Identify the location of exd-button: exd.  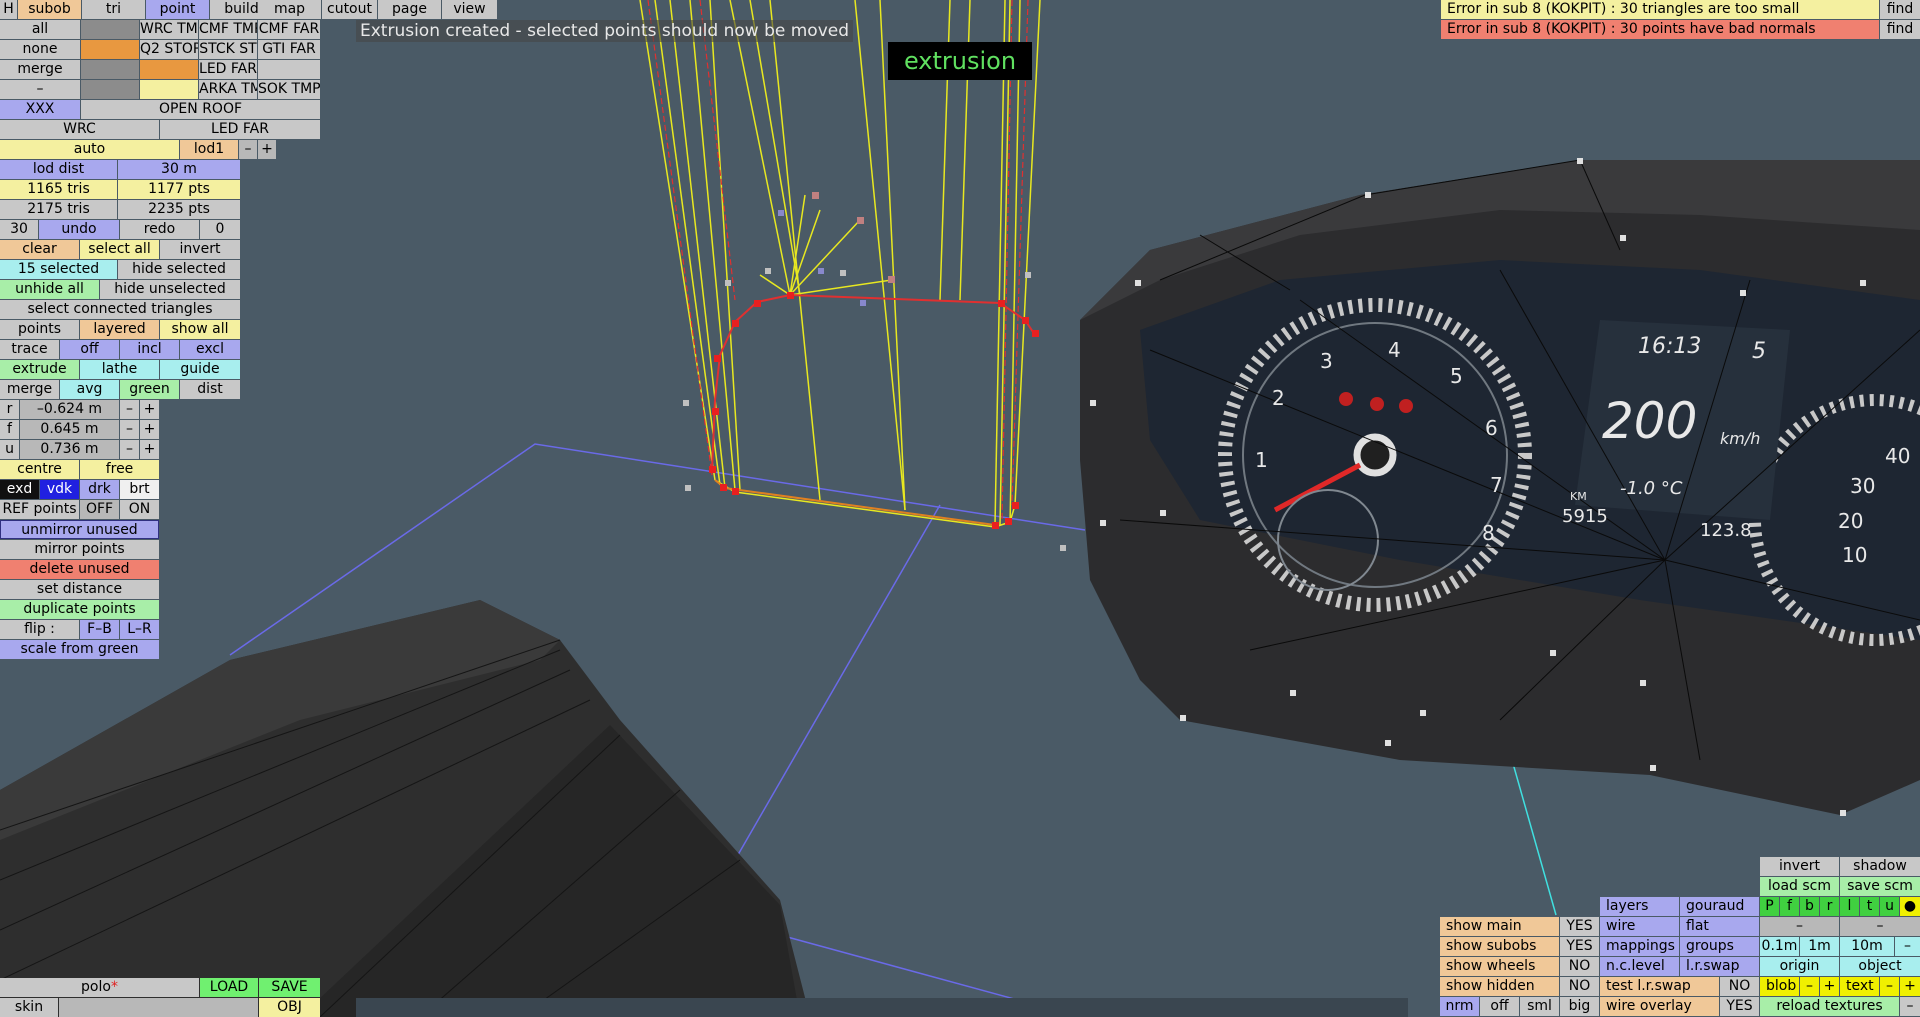
(19, 489).